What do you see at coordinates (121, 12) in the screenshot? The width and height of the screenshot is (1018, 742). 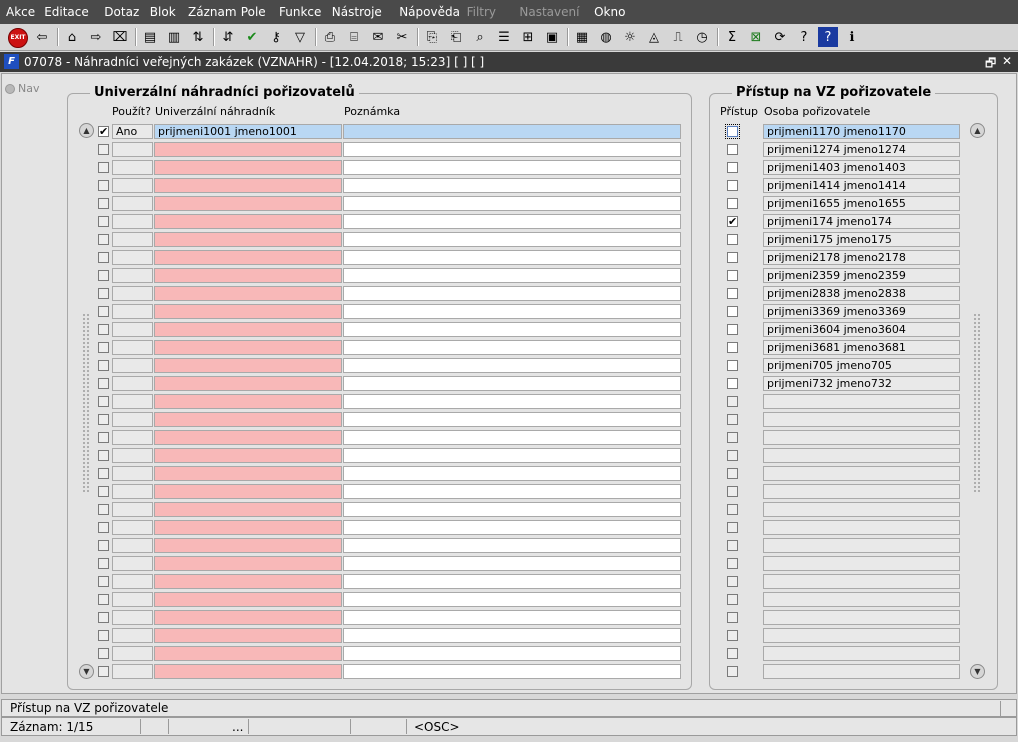 I see `menu-dotaz: Dotaz` at bounding box center [121, 12].